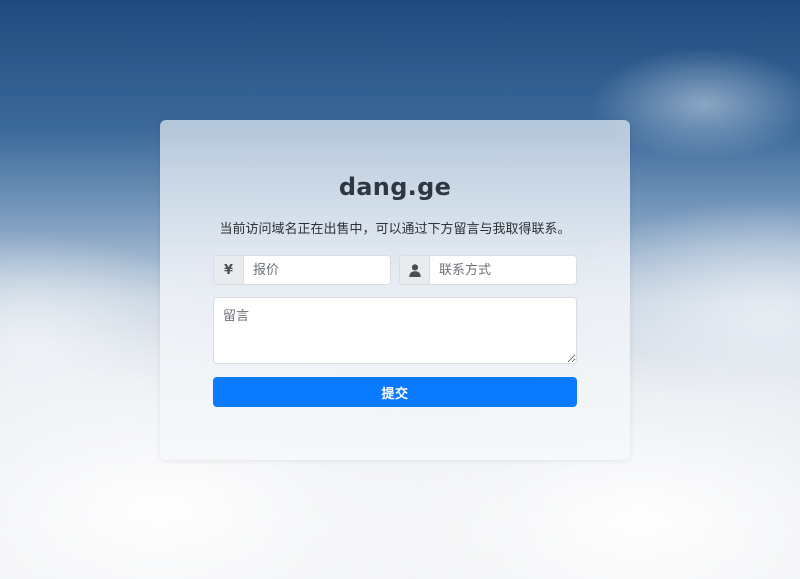 Image resolution: width=800 pixels, height=579 pixels. I want to click on yen-icon: ¥, so click(229, 270).